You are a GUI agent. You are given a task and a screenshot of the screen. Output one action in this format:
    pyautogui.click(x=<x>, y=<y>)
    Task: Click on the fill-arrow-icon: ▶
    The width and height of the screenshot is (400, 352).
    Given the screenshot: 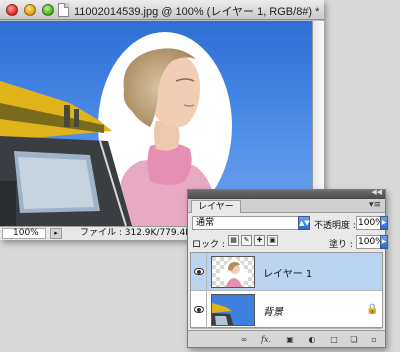 What is the action you would take?
    pyautogui.click(x=384, y=242)
    